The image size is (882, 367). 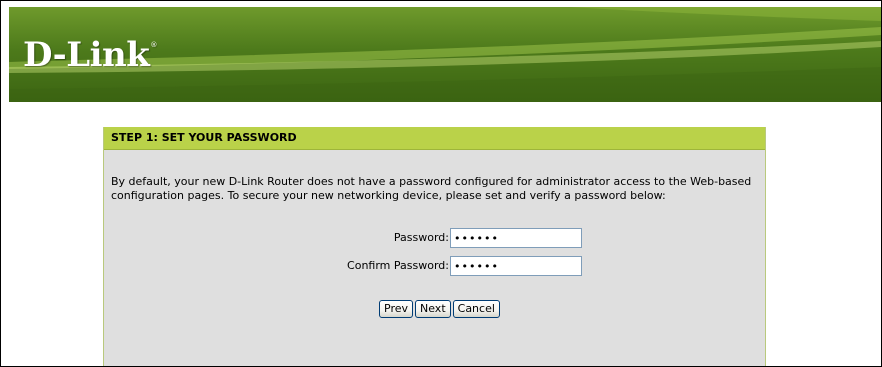 What do you see at coordinates (421, 237) in the screenshot?
I see `password-label: Password:` at bounding box center [421, 237].